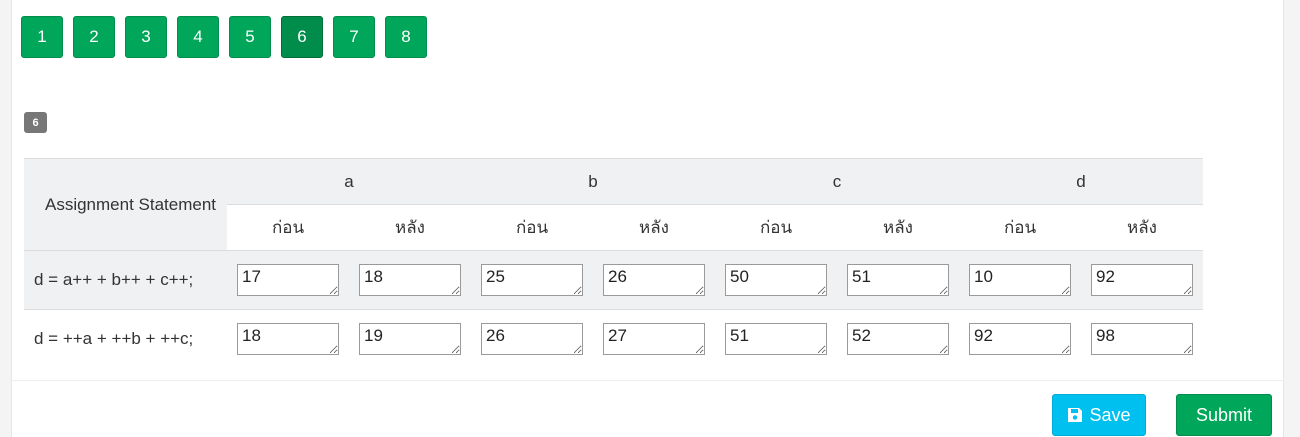  Describe the element at coordinates (1075, 415) in the screenshot. I see `floppy-disk-icon` at that location.